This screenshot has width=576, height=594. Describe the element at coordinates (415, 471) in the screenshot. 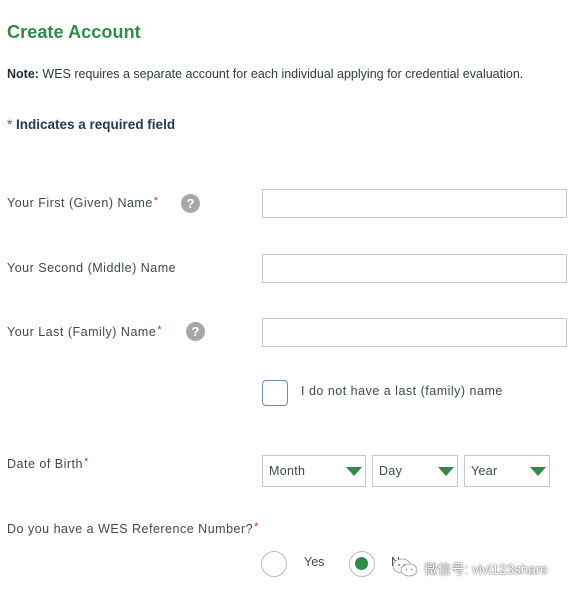

I see `dob-day-select: Day` at that location.